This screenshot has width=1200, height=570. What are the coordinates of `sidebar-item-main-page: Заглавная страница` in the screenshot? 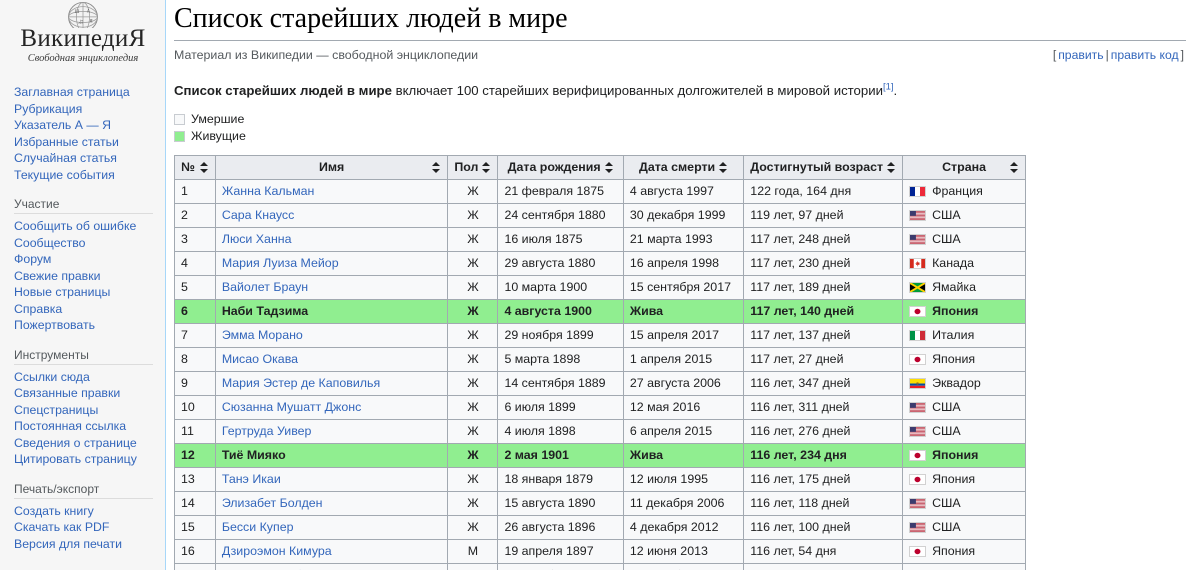 It's located at (89, 92).